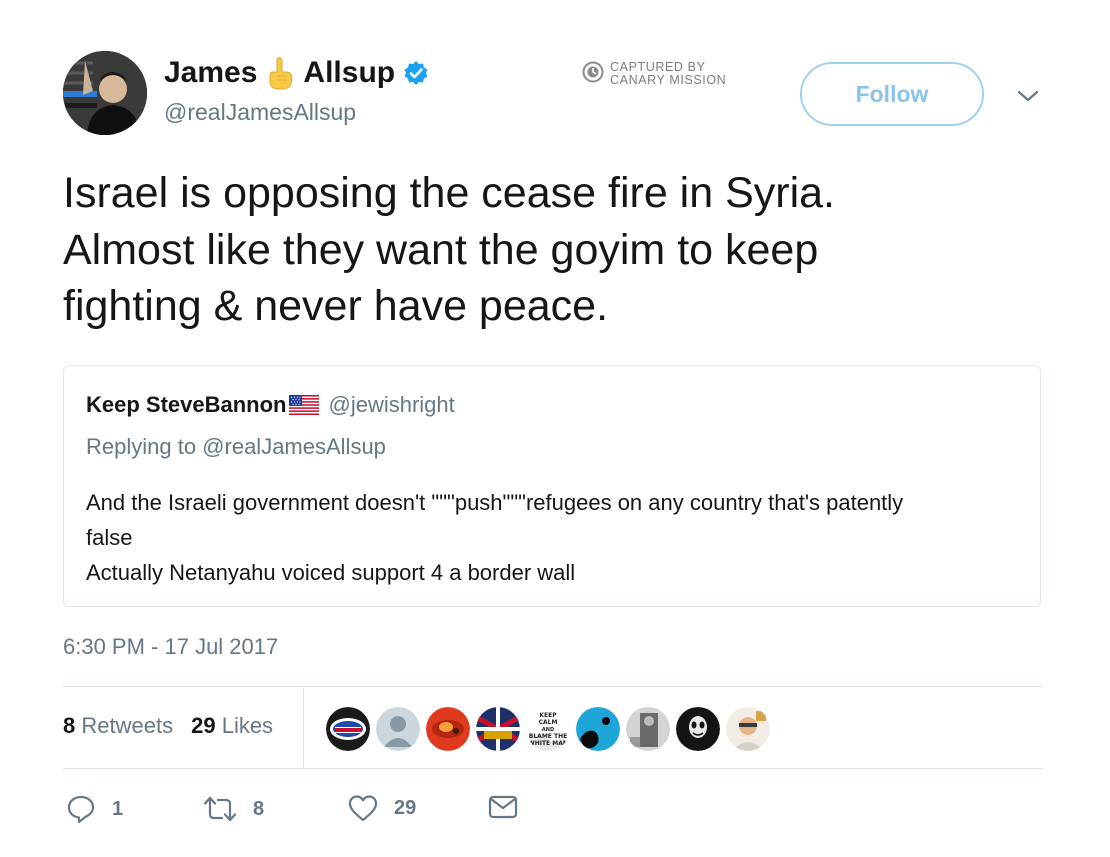 Image resolution: width=1110 pixels, height=857 pixels. I want to click on author-avatar-image, so click(105, 93).